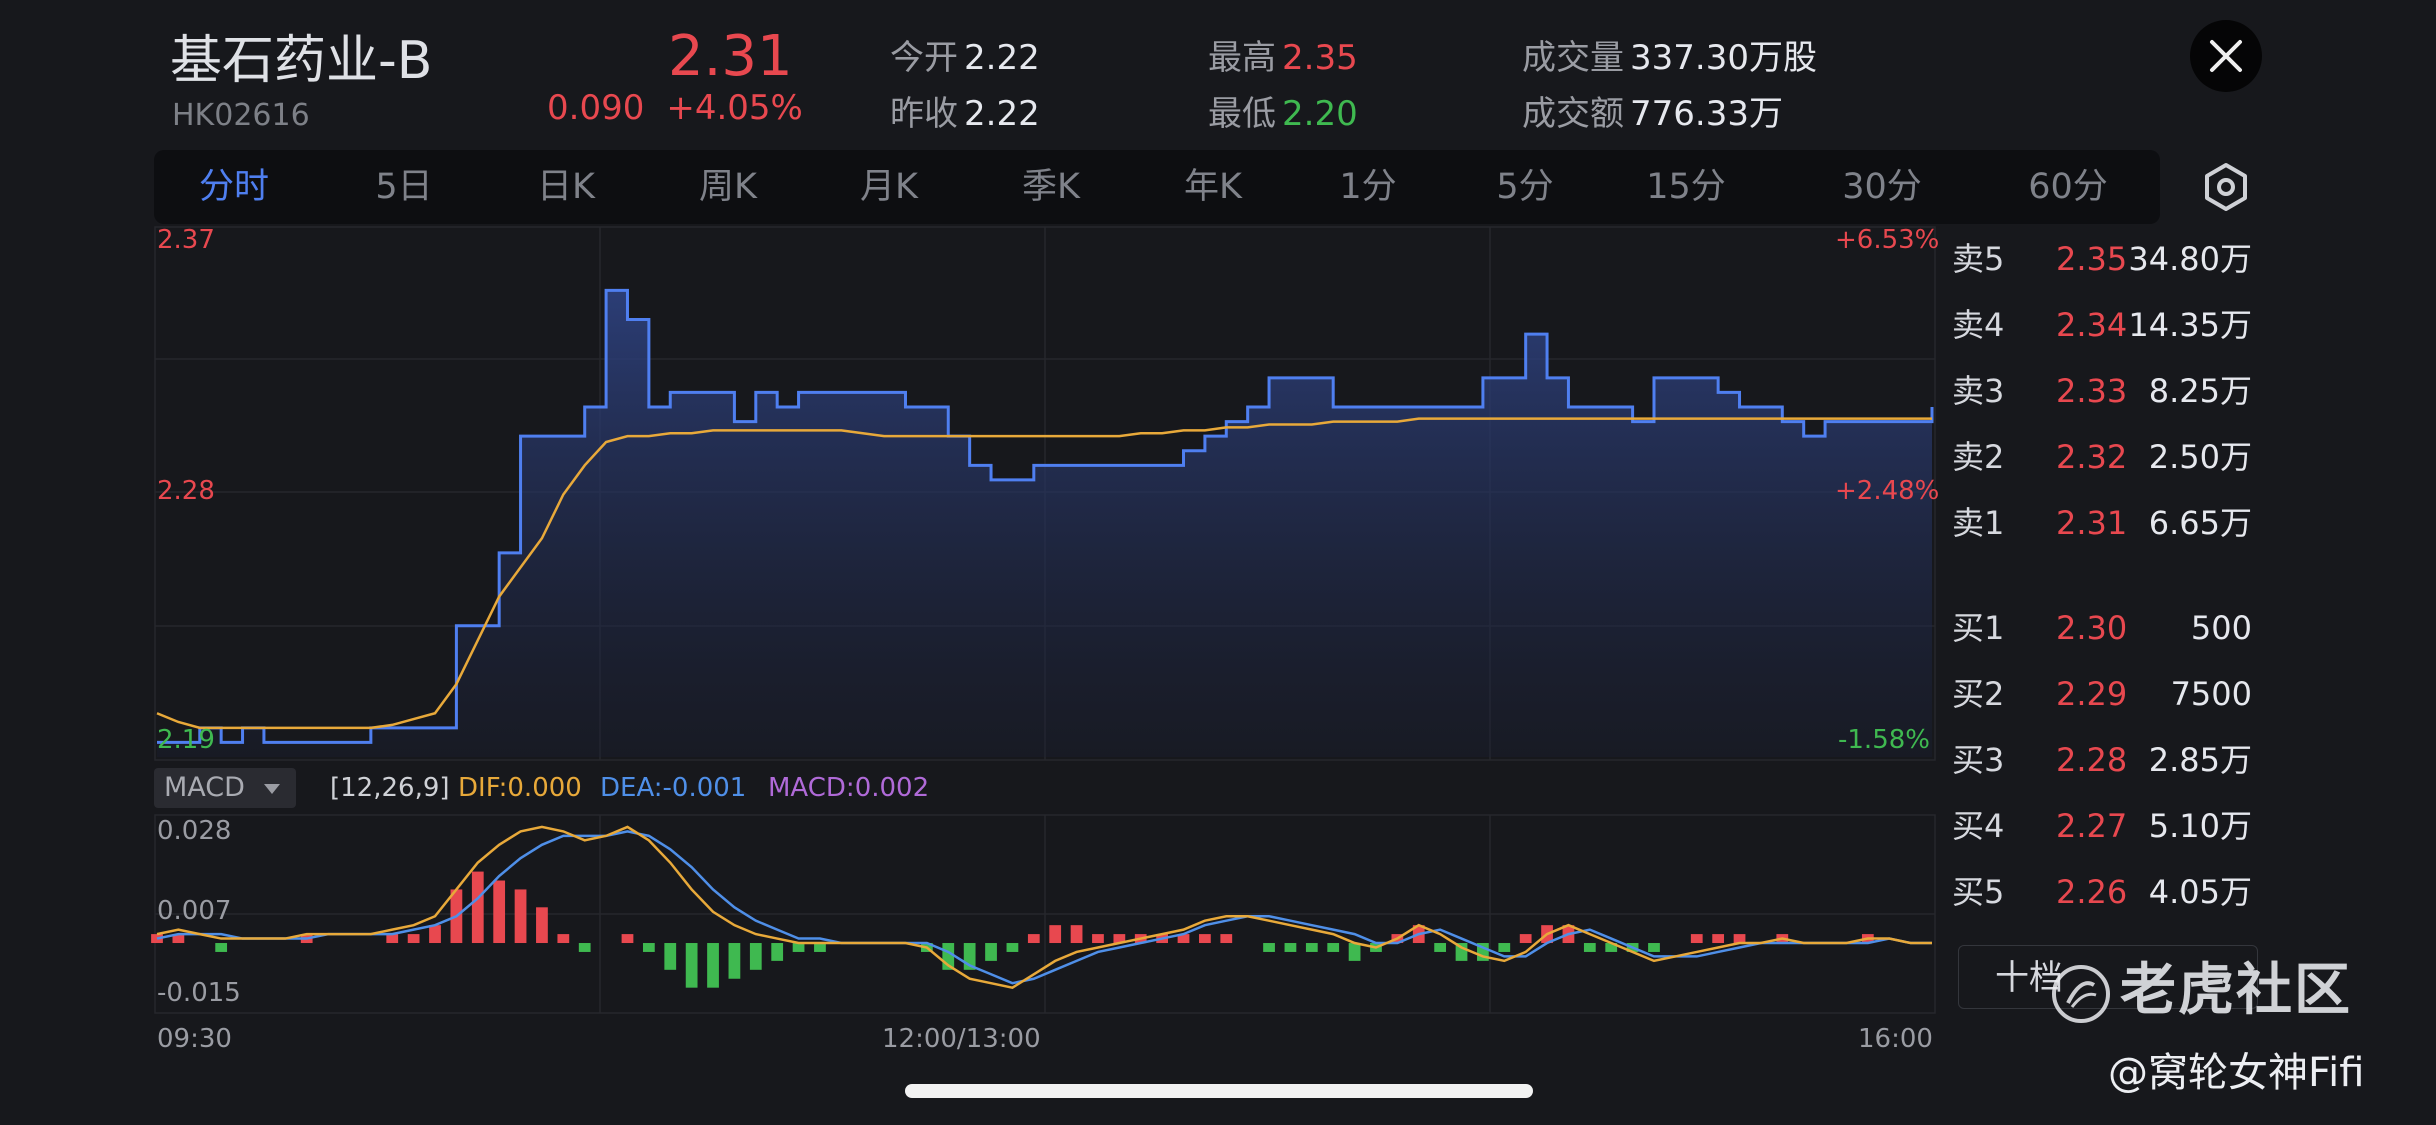  I want to click on ask-row-4: 卖4 2.34 14.35万, so click(2102, 325).